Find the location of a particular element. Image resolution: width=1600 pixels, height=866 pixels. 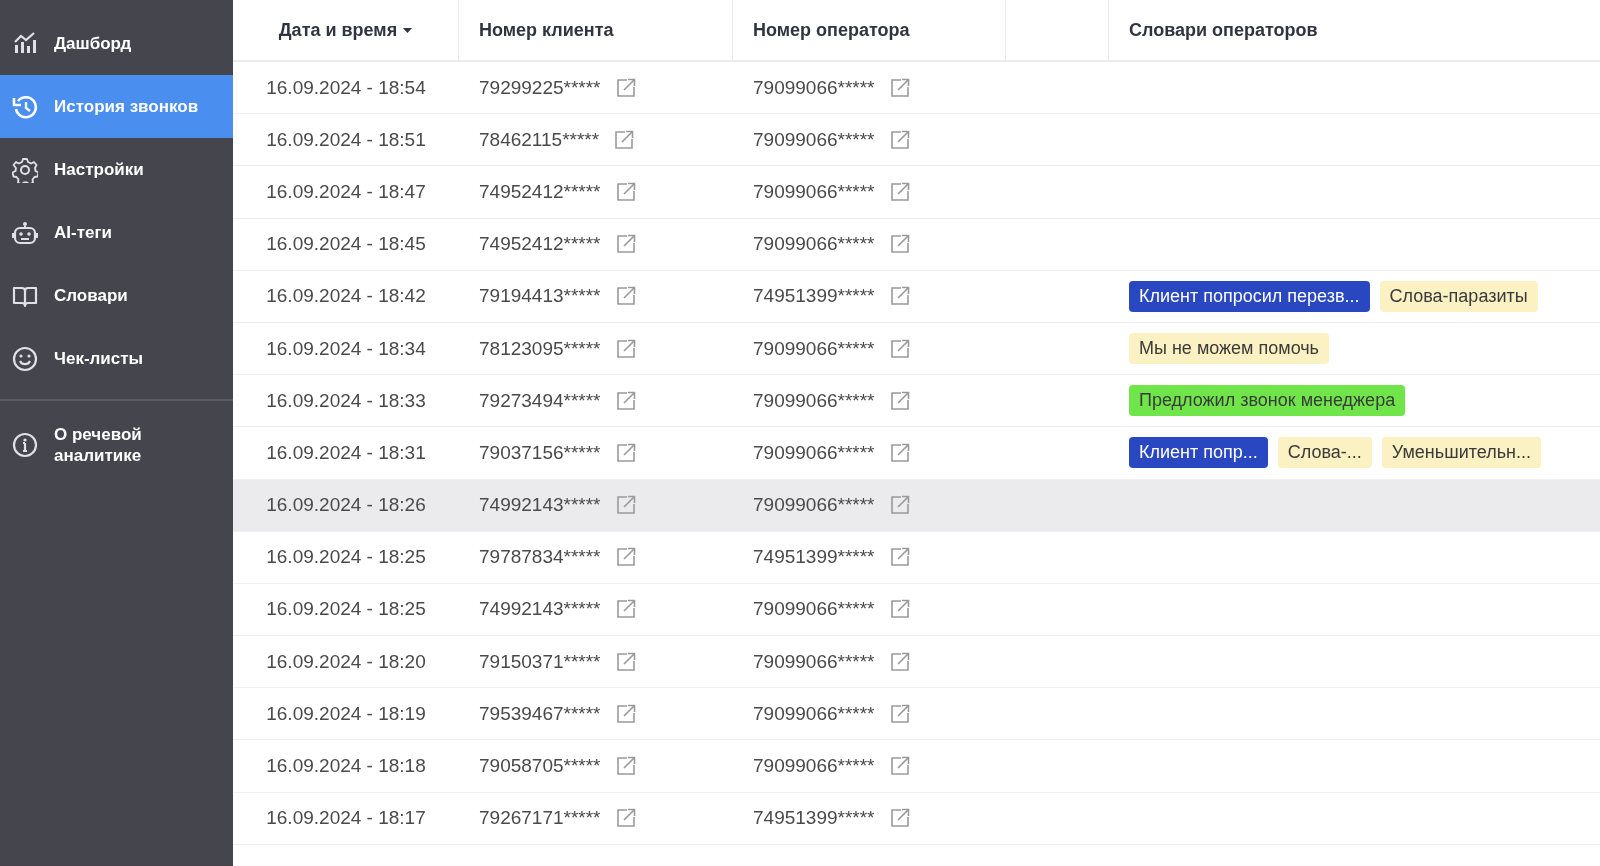

date-time-cell: 16.09.2024 - 18:42 is located at coordinates (346, 296).